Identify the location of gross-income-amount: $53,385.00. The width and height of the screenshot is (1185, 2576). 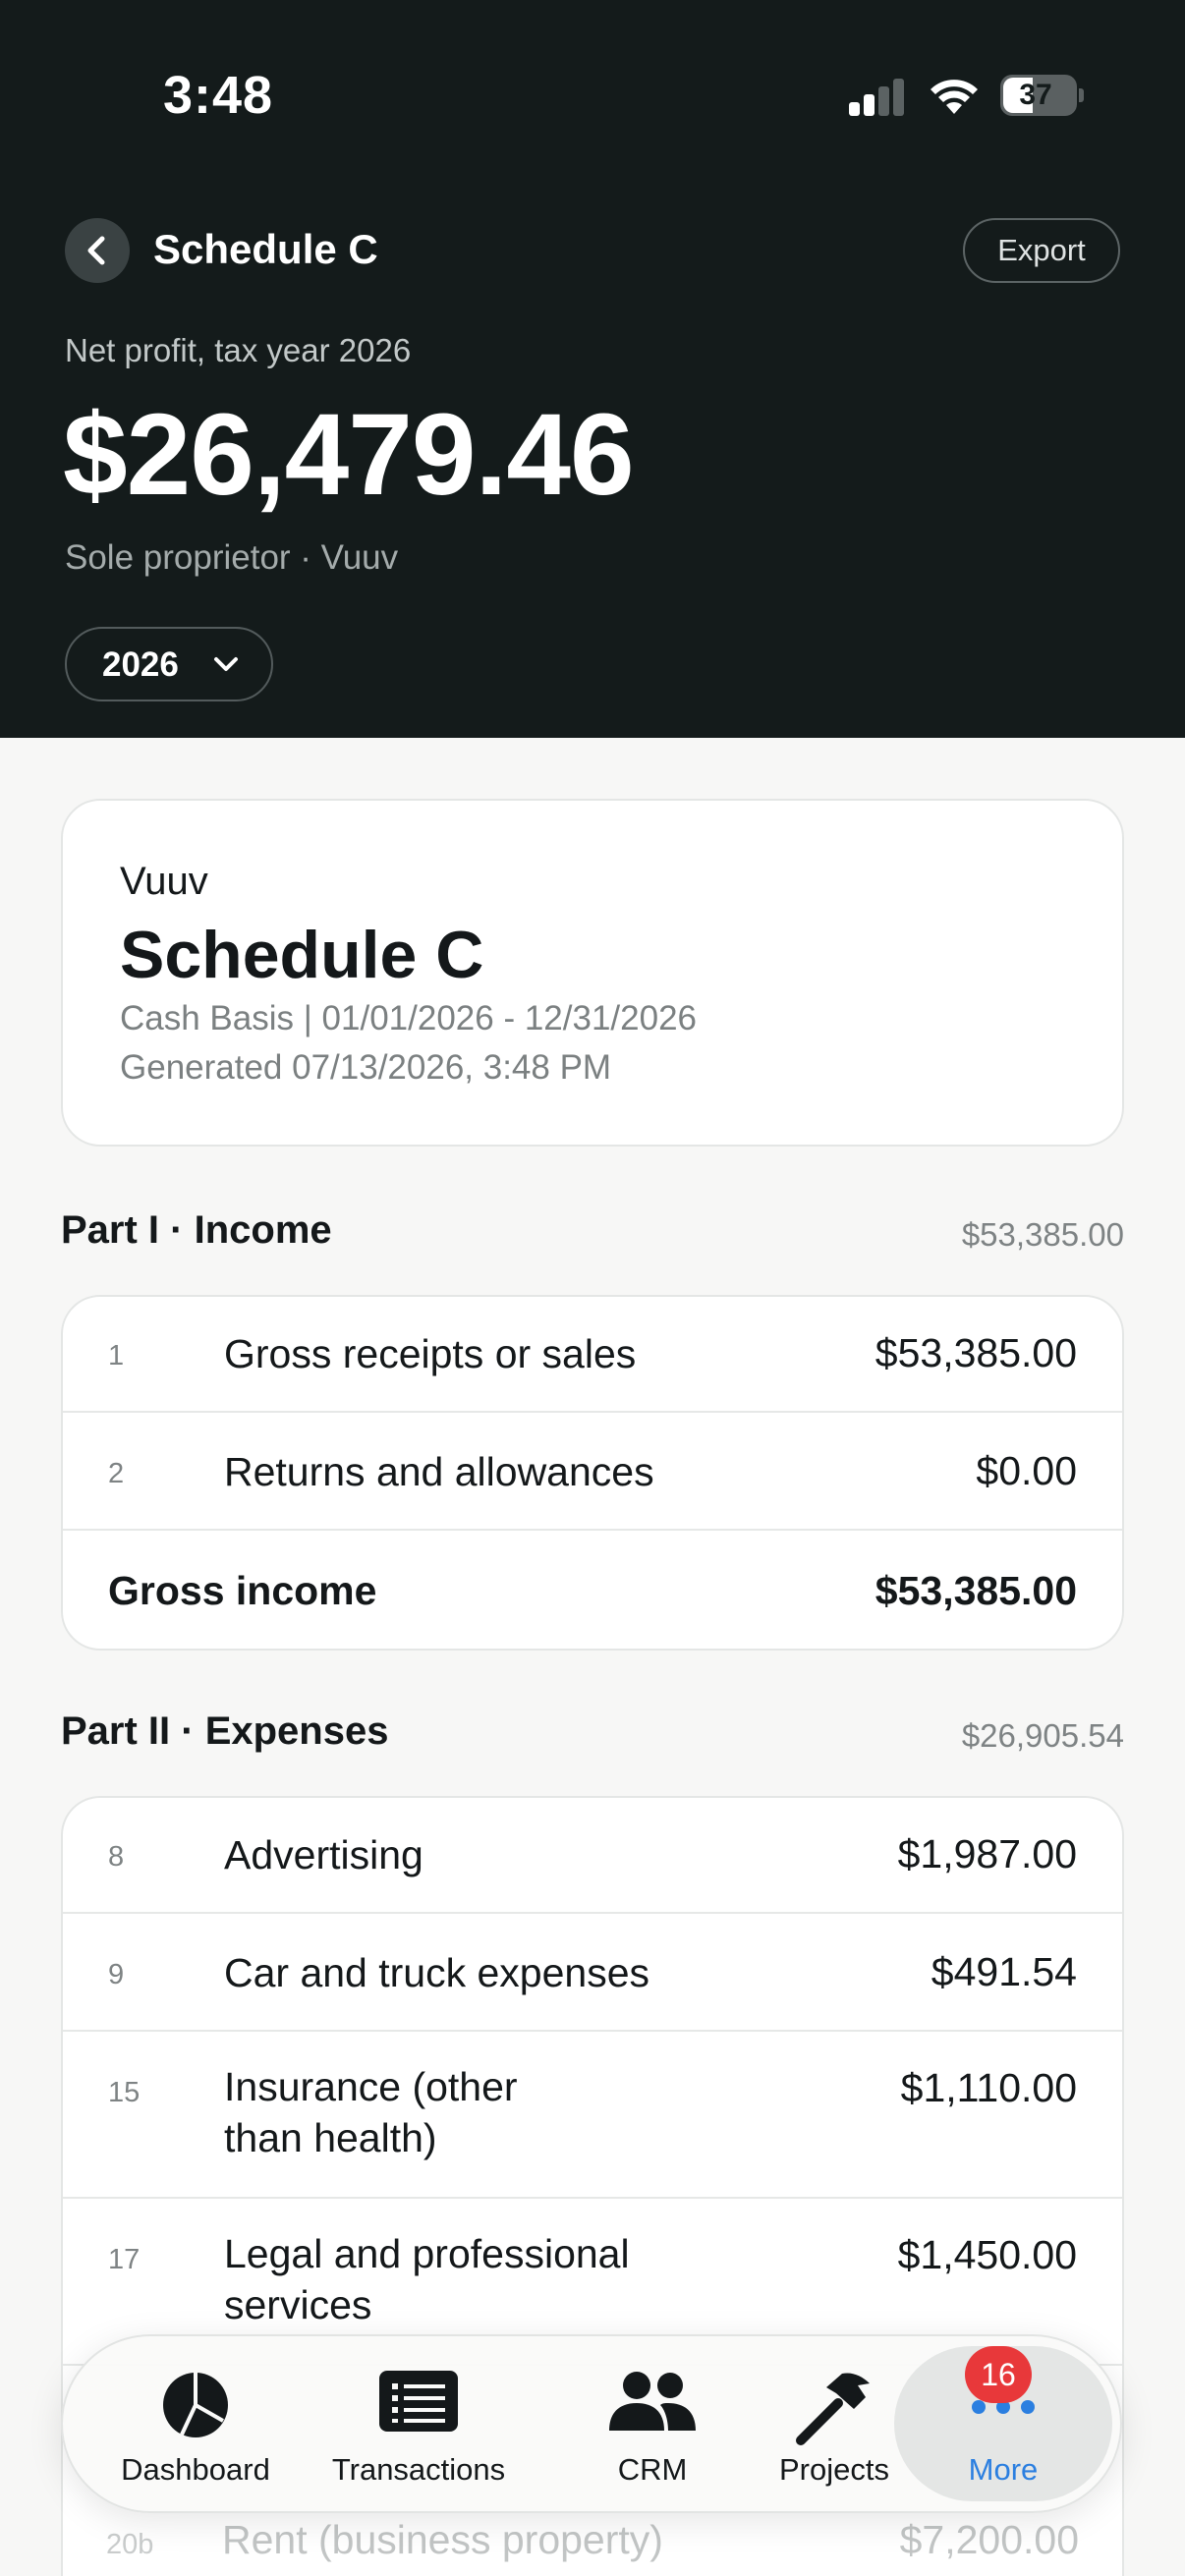
(976, 1590).